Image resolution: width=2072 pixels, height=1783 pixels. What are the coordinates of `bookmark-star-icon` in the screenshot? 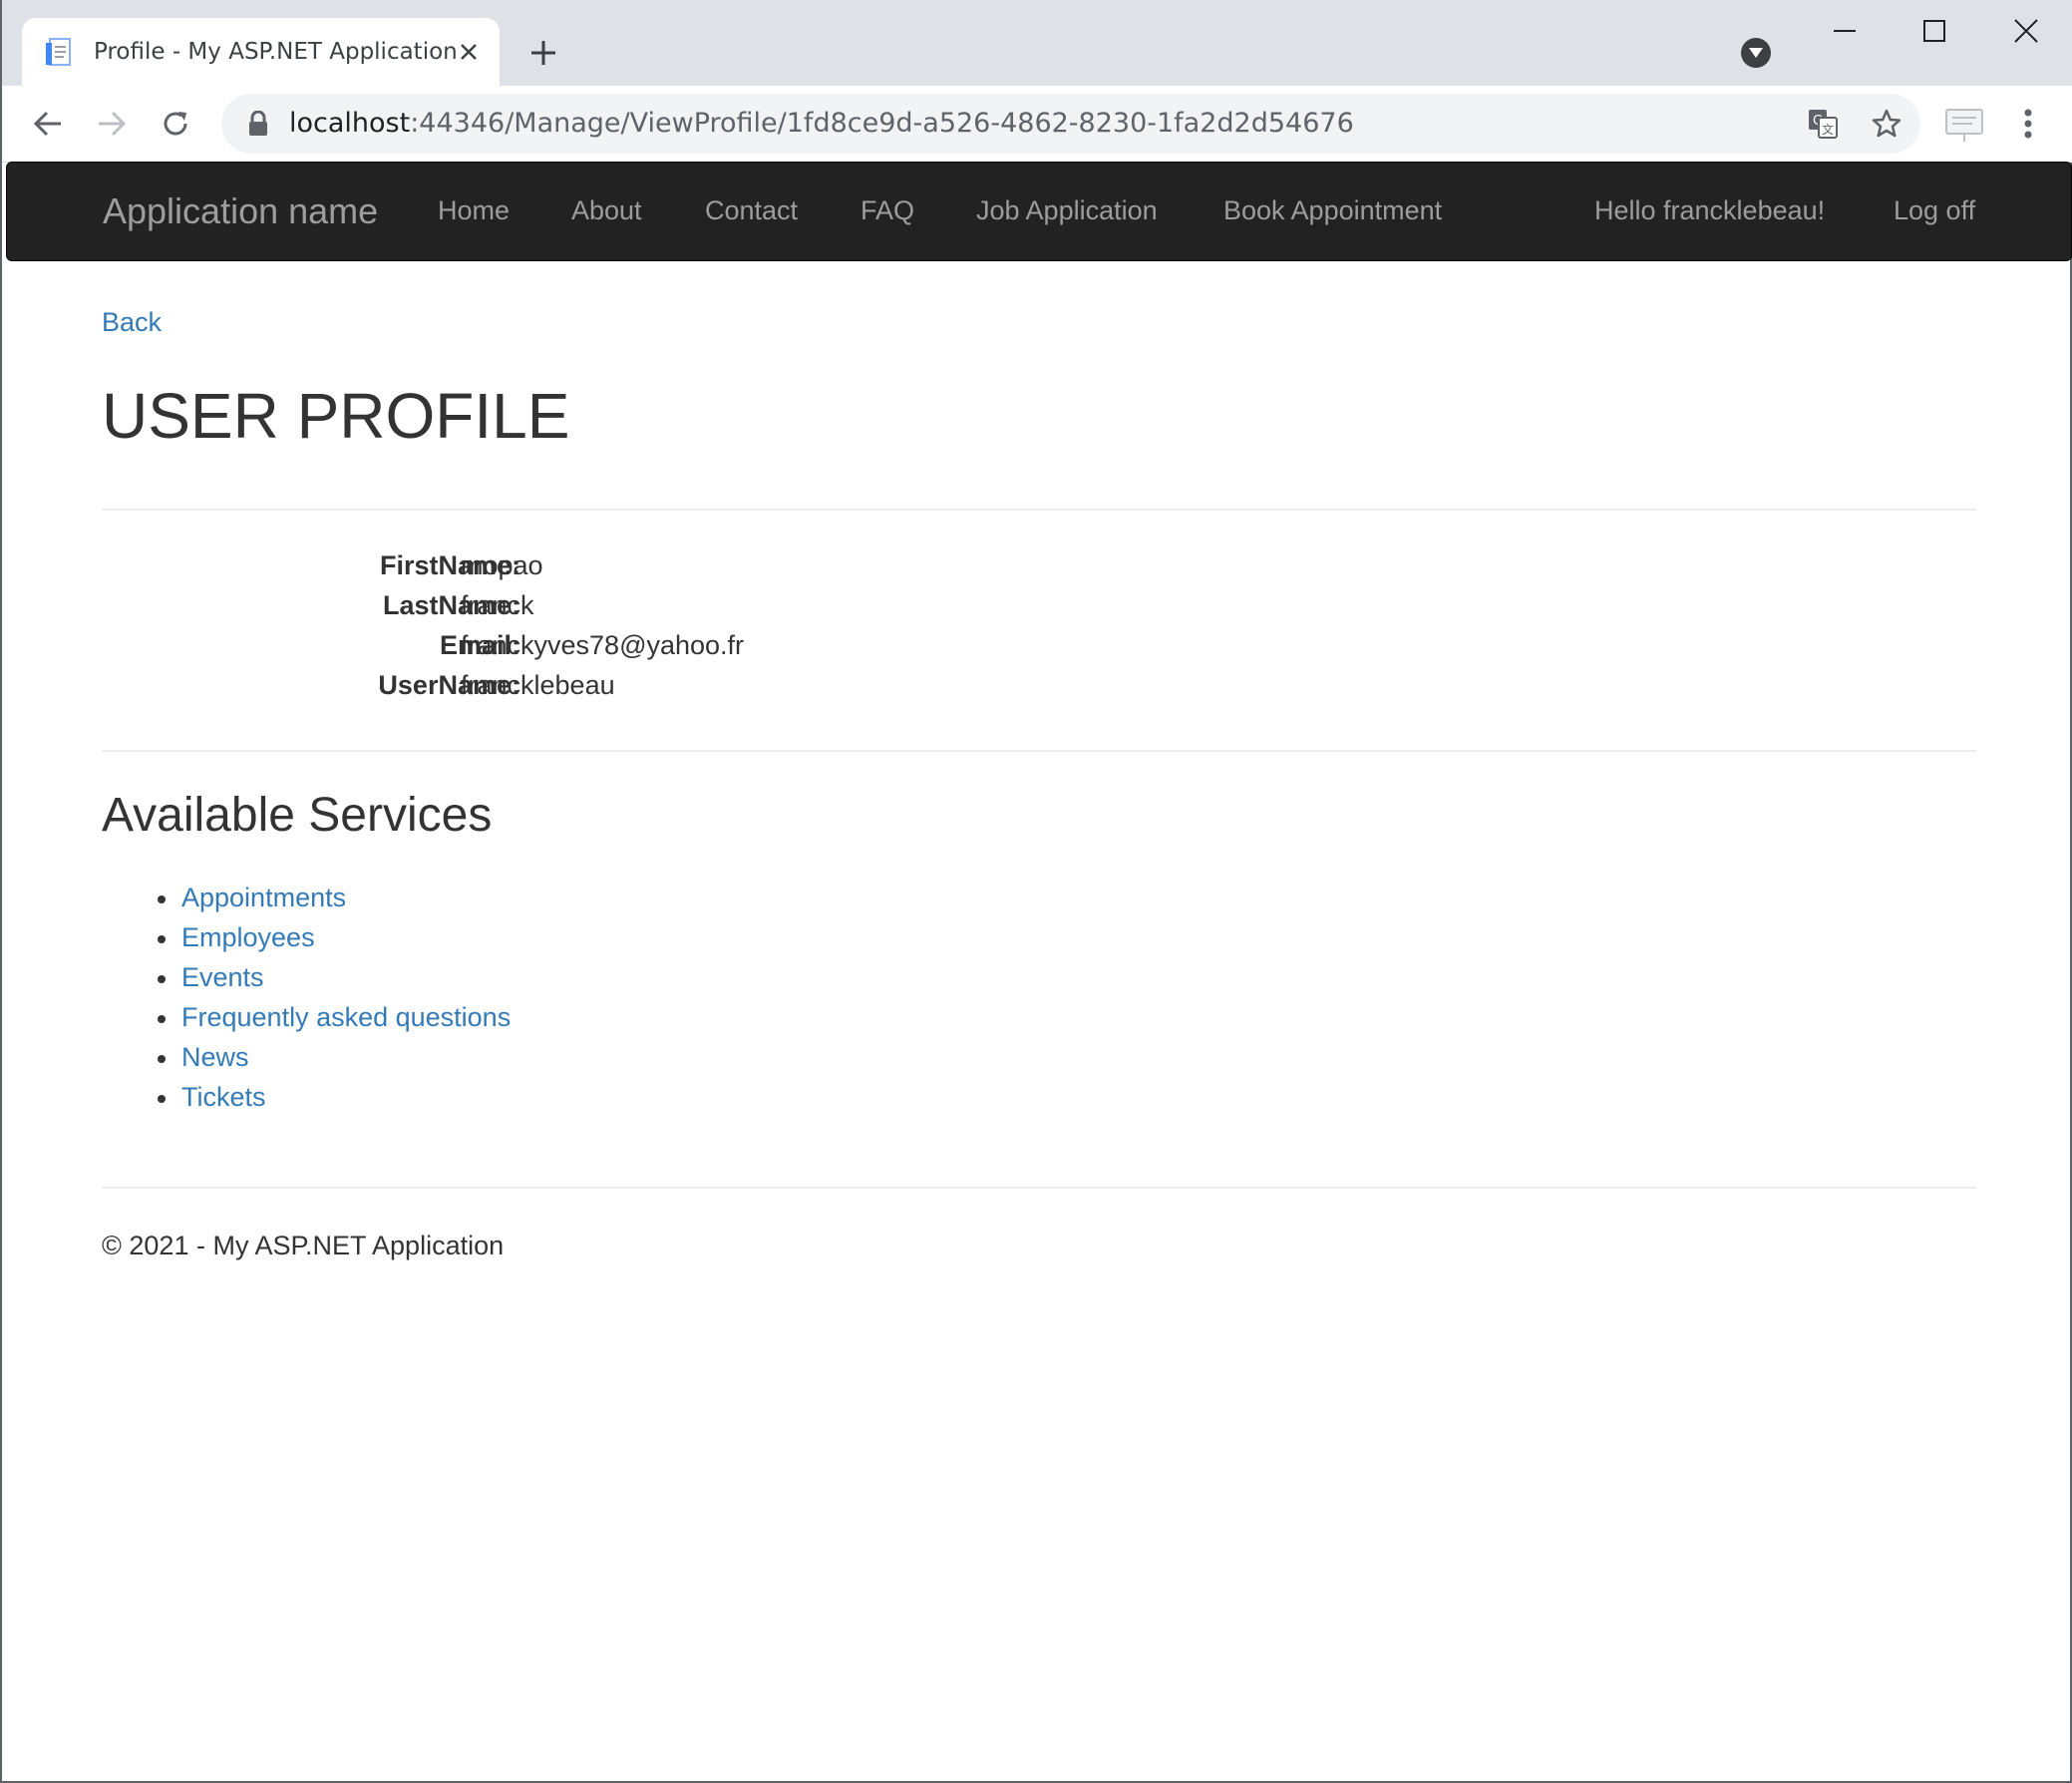 It's located at (1886, 124).